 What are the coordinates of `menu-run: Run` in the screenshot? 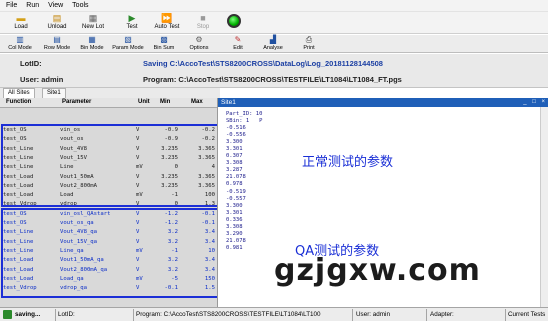 It's located at (32, 5).